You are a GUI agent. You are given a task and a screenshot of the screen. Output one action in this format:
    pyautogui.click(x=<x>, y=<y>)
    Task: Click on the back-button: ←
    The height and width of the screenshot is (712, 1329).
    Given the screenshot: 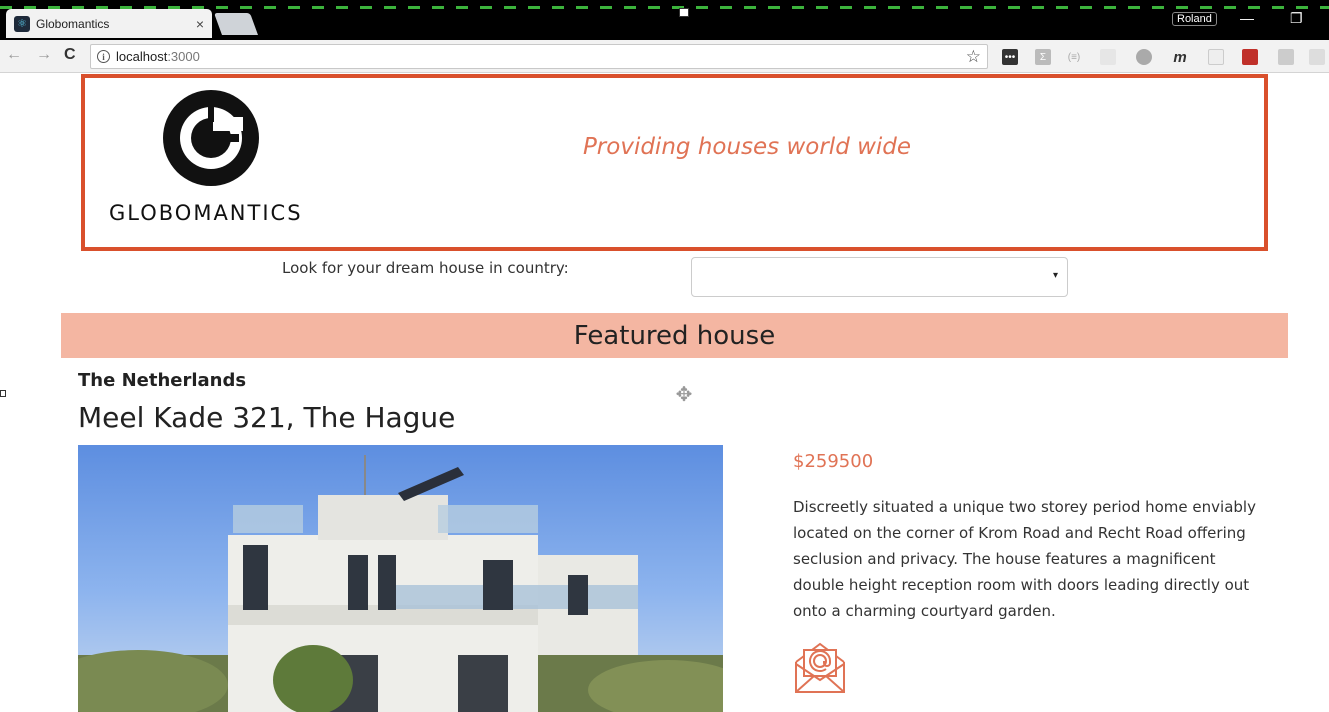 What is the action you would take?
    pyautogui.click(x=14, y=55)
    